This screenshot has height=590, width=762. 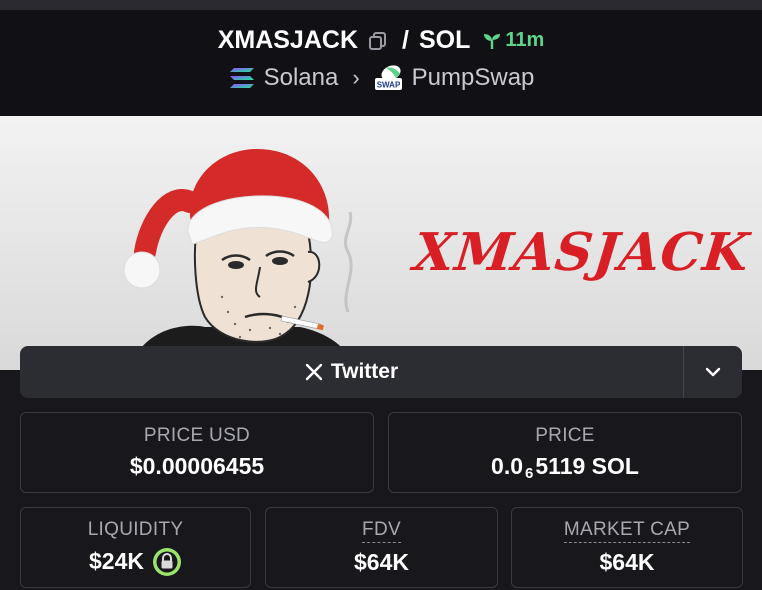 I want to click on pumpswap-logo-icon: SWAP, so click(x=388, y=77).